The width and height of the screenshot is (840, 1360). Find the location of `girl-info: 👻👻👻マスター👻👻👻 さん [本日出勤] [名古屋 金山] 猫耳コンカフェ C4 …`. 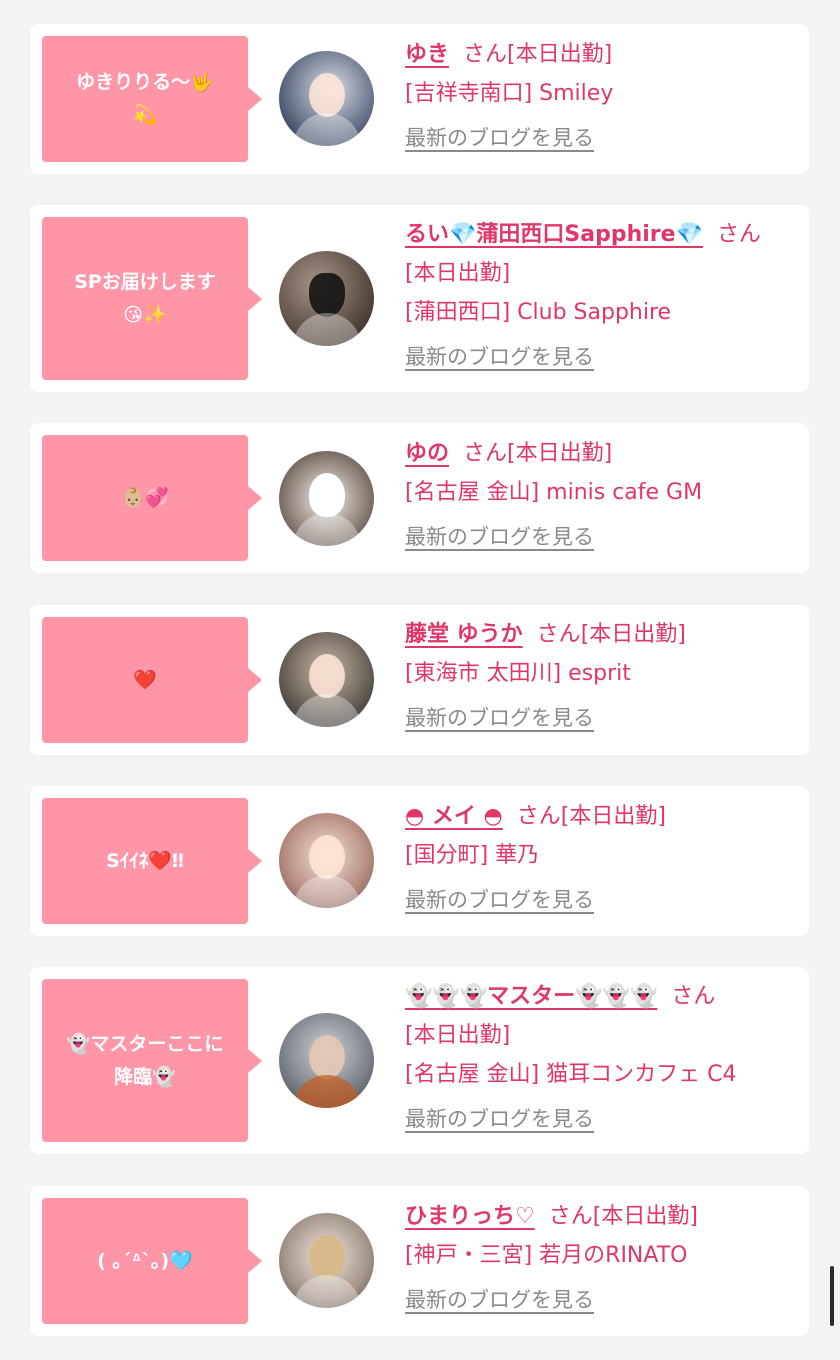

girl-info: 👻👻👻マスター👻👻👻 さん [本日出勤] [名古屋 金山] 猫耳コンカフェ C4 … is located at coordinates (602, 1058).